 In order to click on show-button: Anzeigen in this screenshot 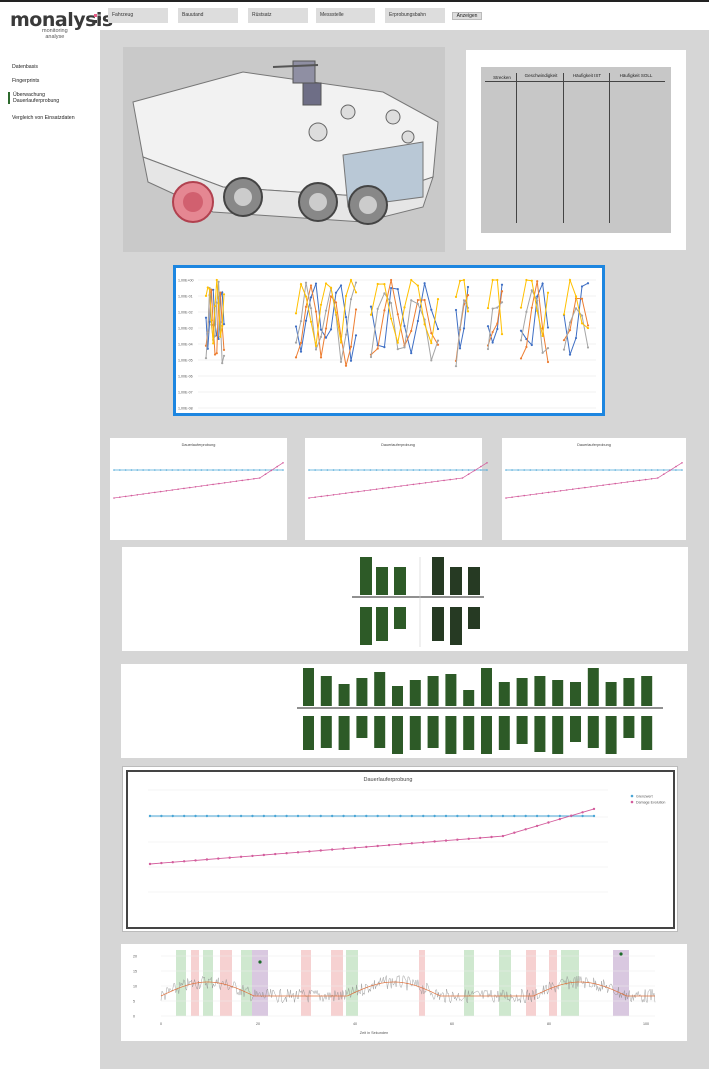, I will do `click(467, 16)`.